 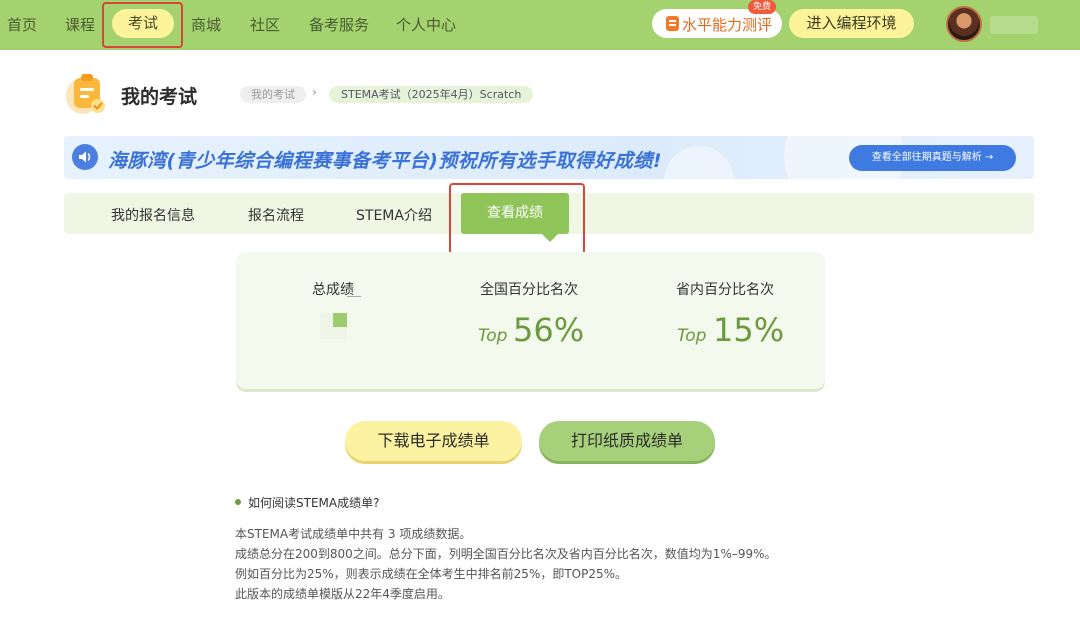 I want to click on national-percentile-value: 56%, so click(x=549, y=330).